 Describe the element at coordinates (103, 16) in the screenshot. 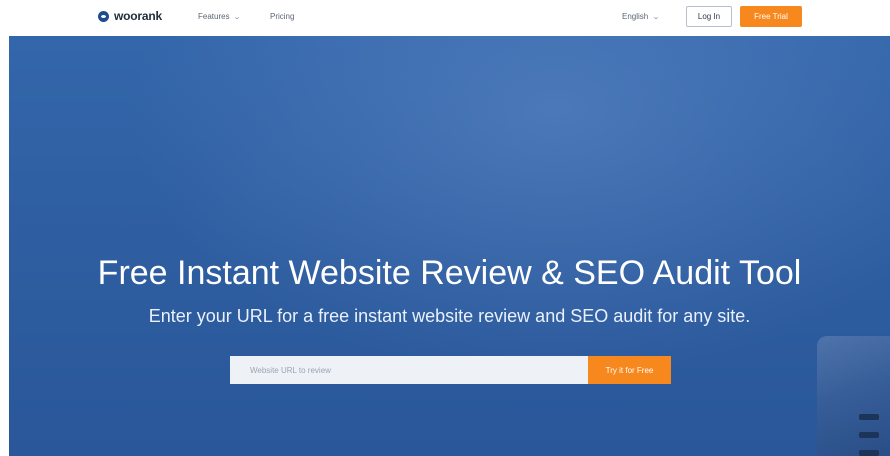

I see `woorank-logo-icon` at that location.